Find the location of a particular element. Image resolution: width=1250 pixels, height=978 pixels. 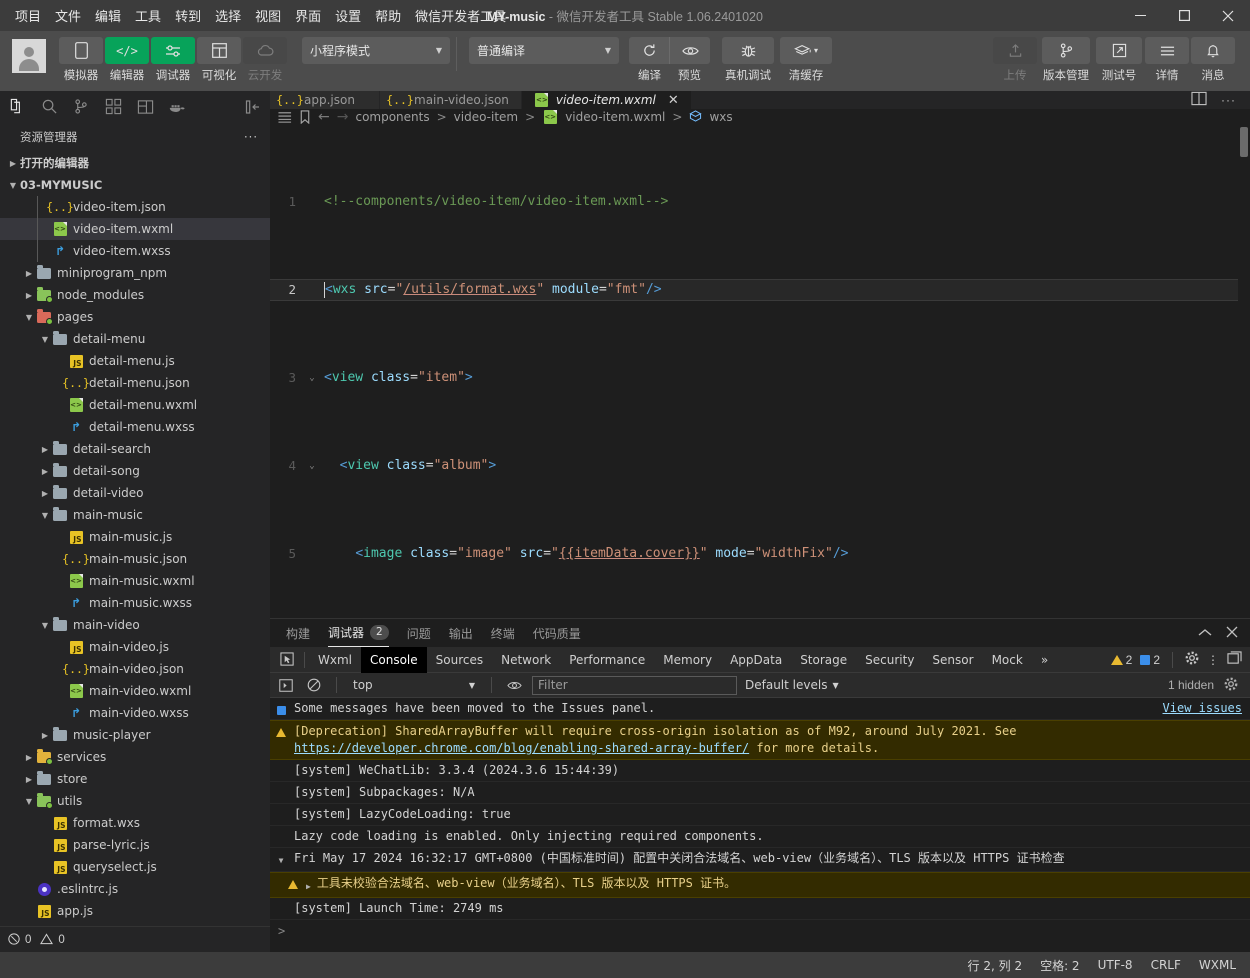

tree-item-main-music-wxml: <> main-music.wxml is located at coordinates (135, 581).